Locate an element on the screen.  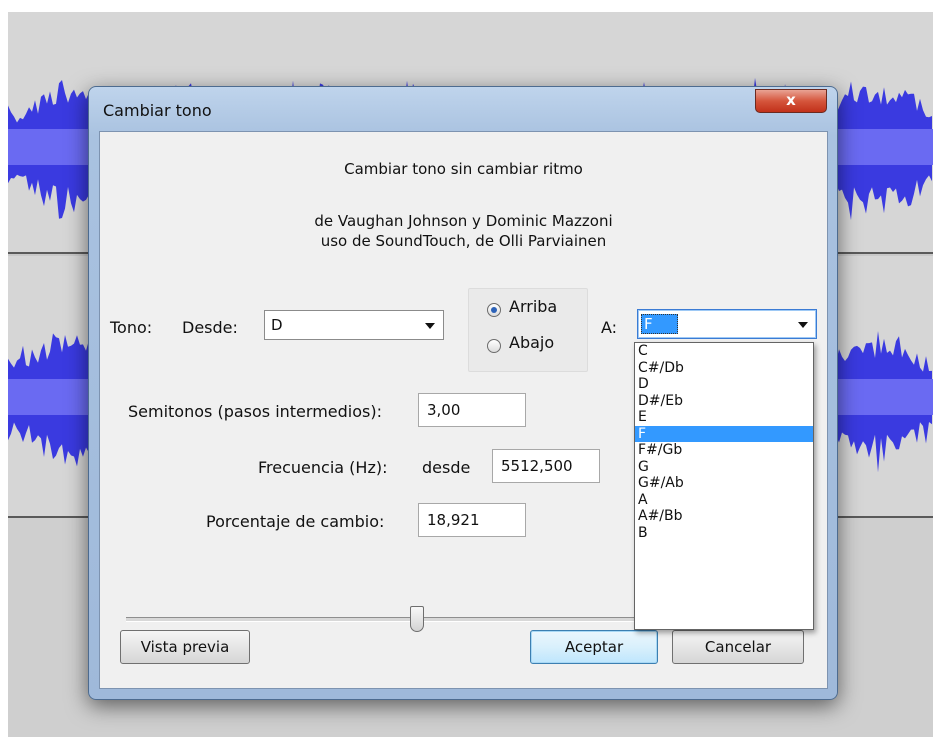
percent-slider-track is located at coordinates (386, 619).